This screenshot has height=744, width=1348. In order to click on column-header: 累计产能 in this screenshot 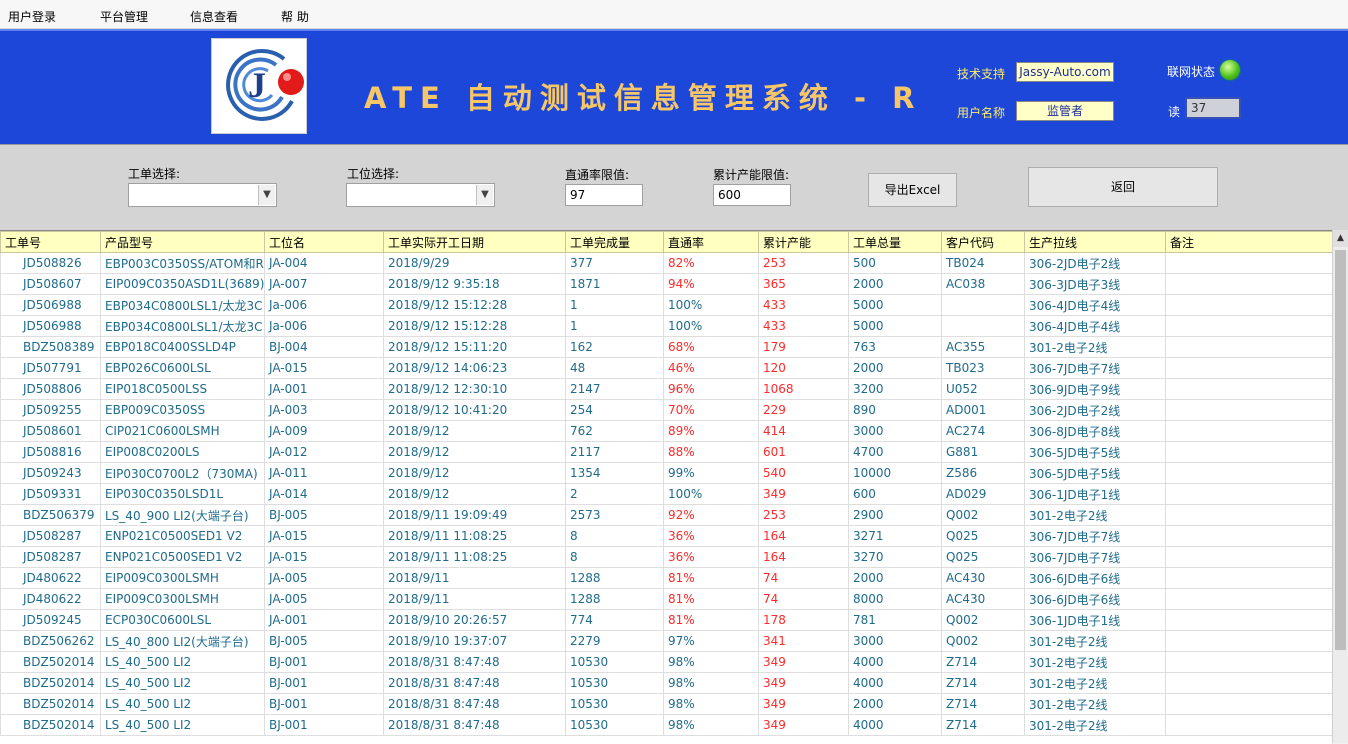, I will do `click(803, 242)`.